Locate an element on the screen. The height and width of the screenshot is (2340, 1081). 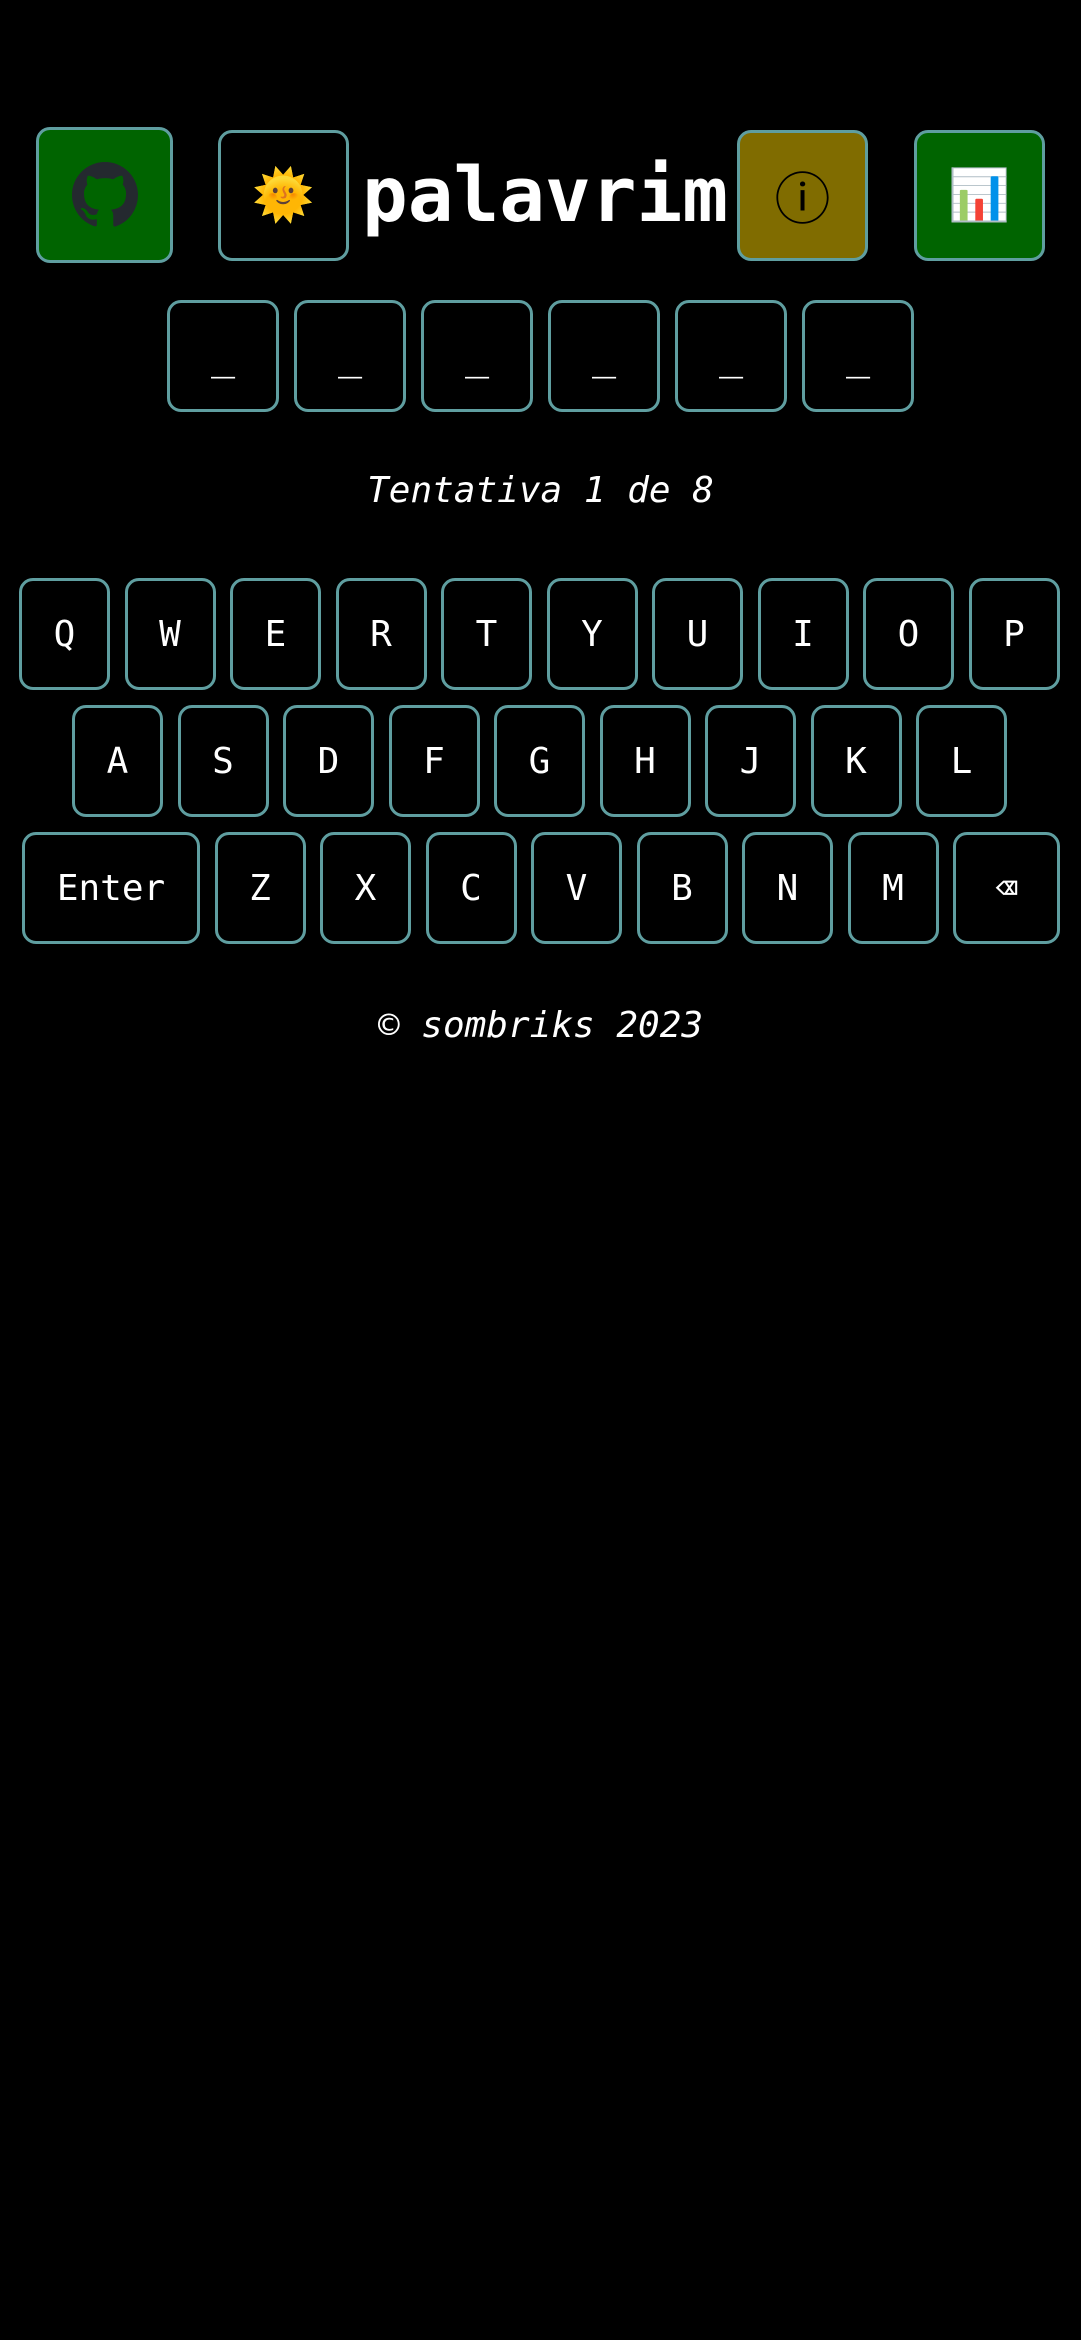
attempt-status: Tentativa 1 de 8 is located at coordinates (540, 490).